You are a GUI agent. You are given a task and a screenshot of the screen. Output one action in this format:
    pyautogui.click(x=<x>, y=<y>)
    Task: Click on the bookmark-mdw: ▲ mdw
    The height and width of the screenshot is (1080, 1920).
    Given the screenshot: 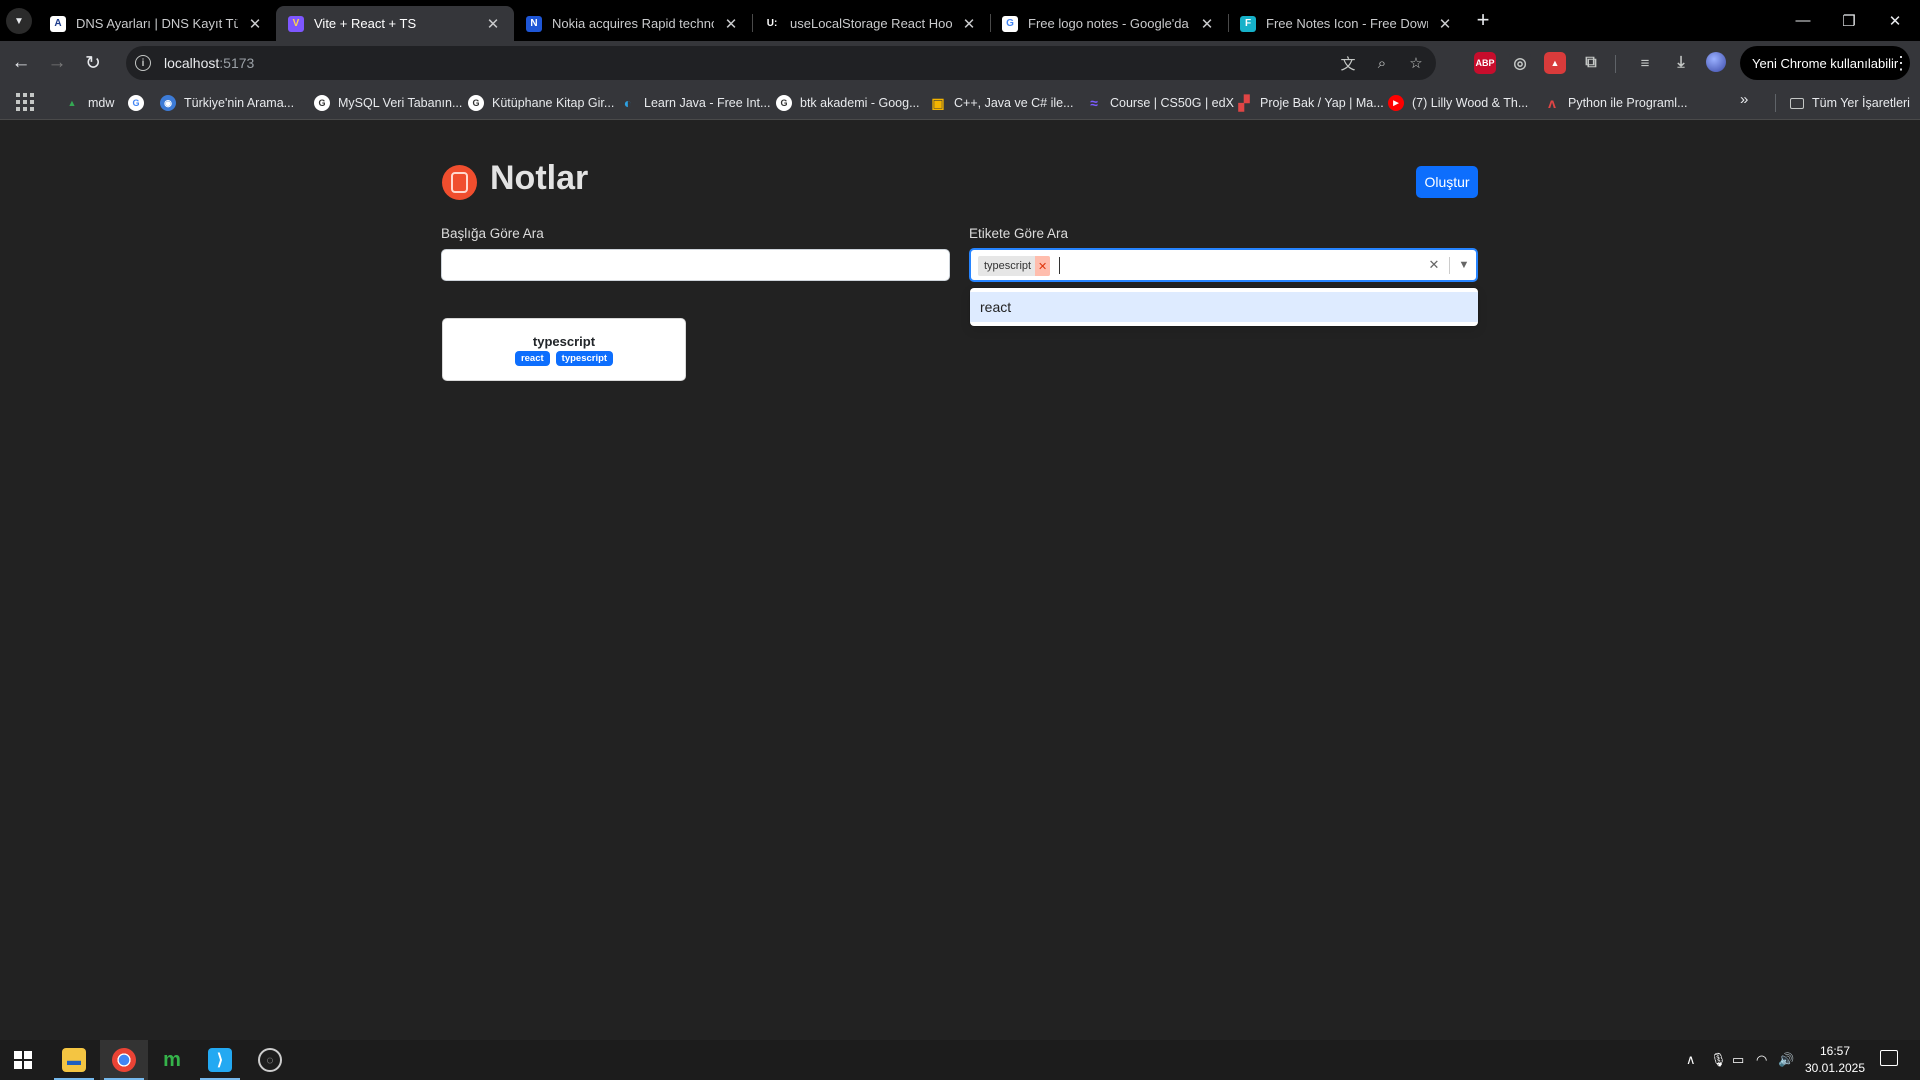 What is the action you would take?
    pyautogui.click(x=89, y=103)
    